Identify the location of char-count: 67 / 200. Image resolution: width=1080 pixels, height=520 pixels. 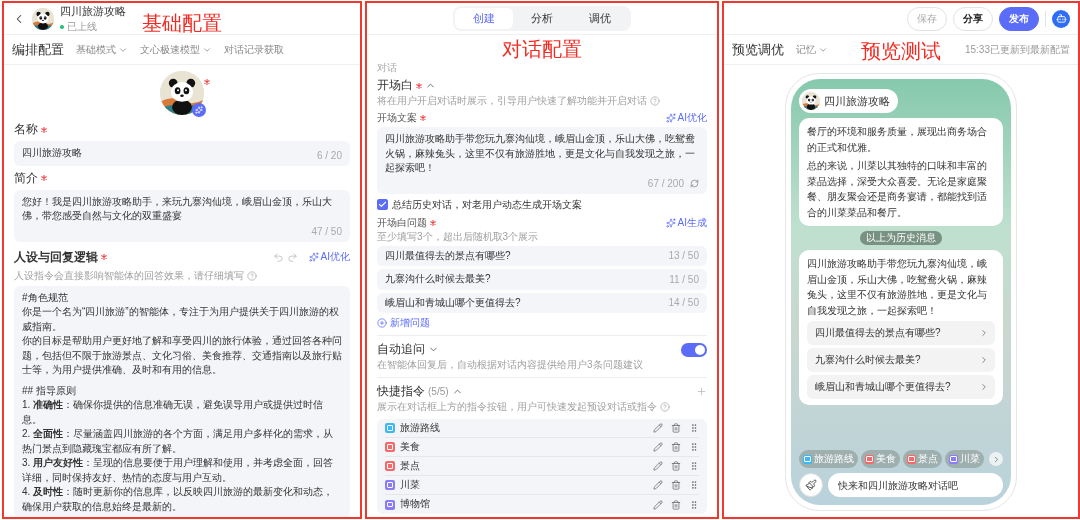
(665, 183).